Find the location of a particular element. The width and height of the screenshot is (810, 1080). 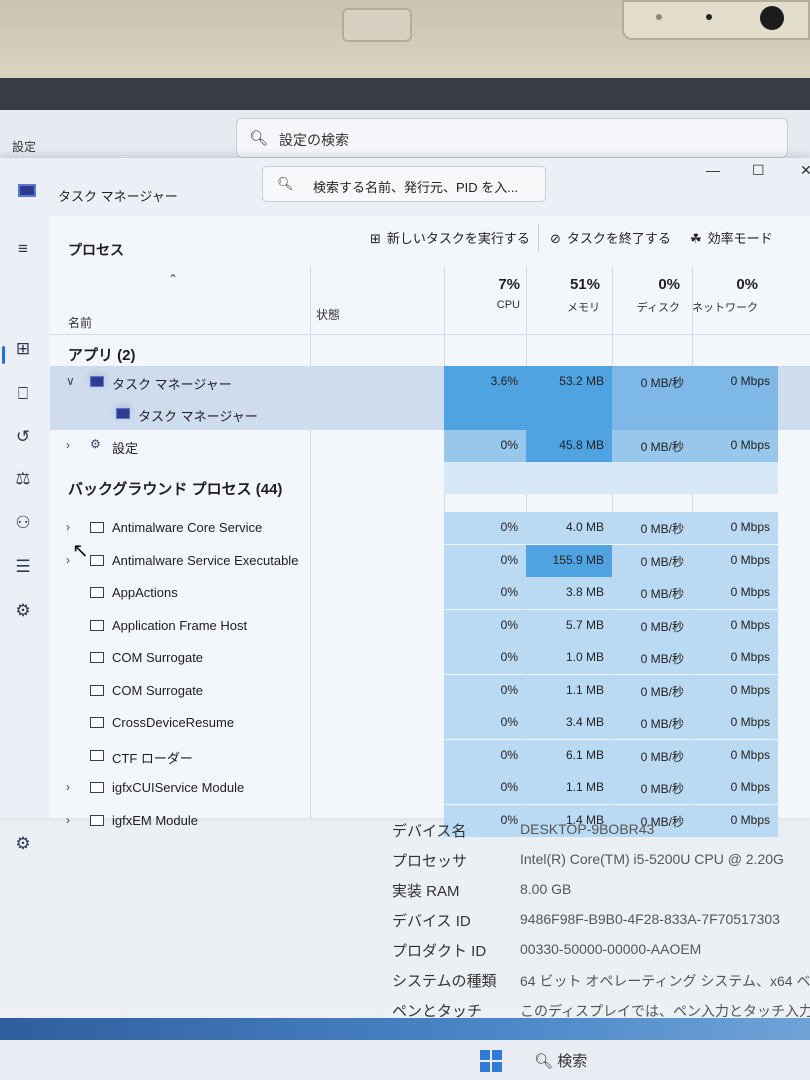

column-header-cpu: 7% CPU is located at coordinates (480, 293).